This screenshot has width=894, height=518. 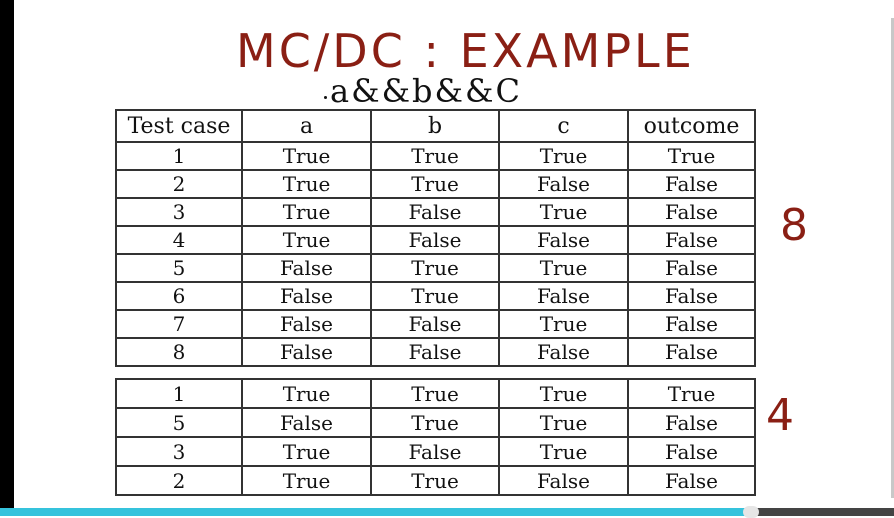 I want to click on table-row: 6 False True False False, so click(x=435, y=296).